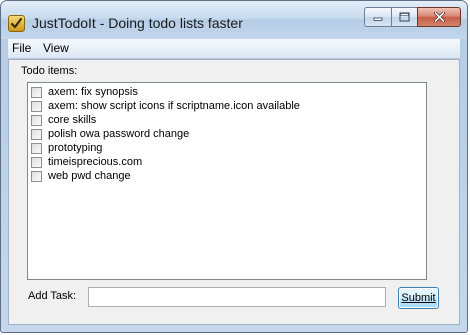  I want to click on list-item: timeisprecious.com, so click(86, 162).